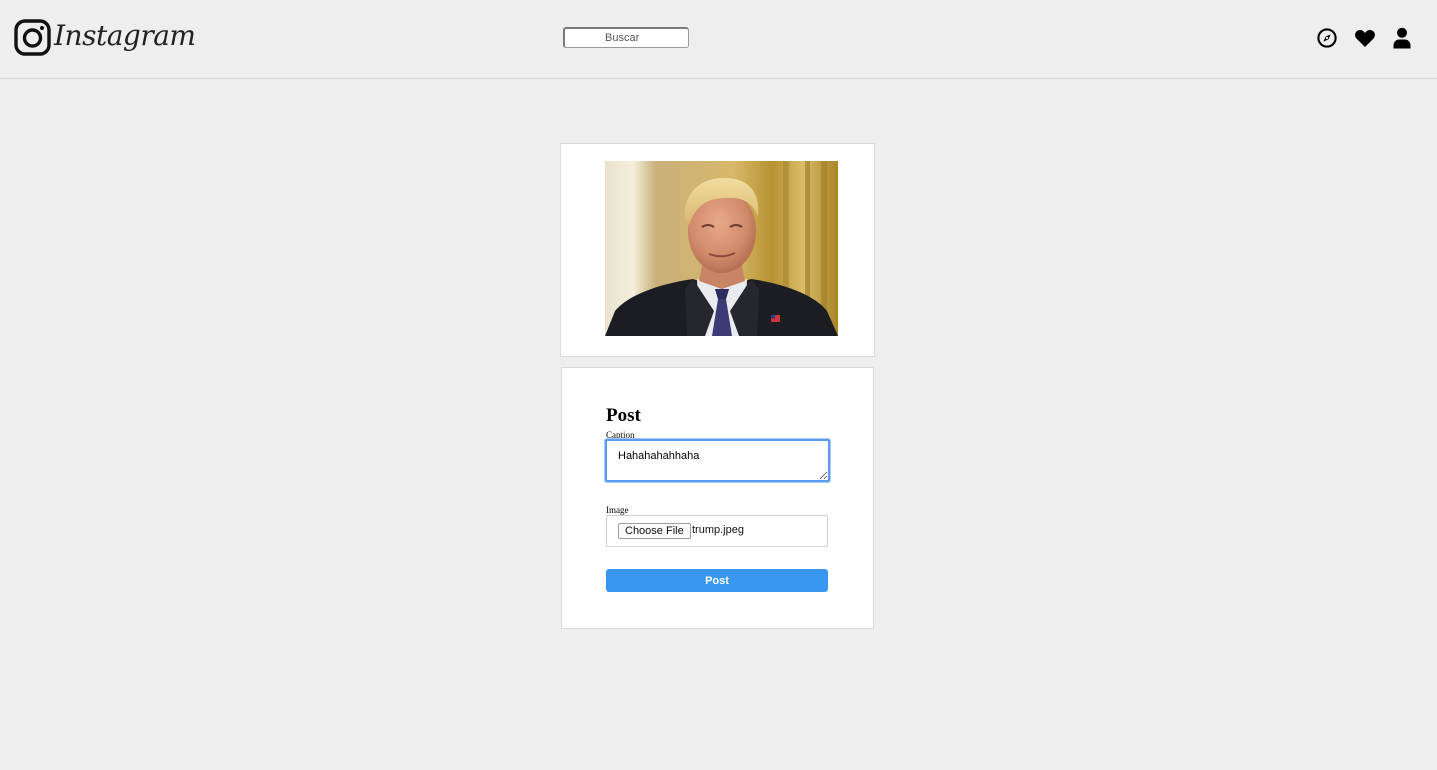 This screenshot has width=1437, height=770. I want to click on form-title: Post, so click(623, 415).